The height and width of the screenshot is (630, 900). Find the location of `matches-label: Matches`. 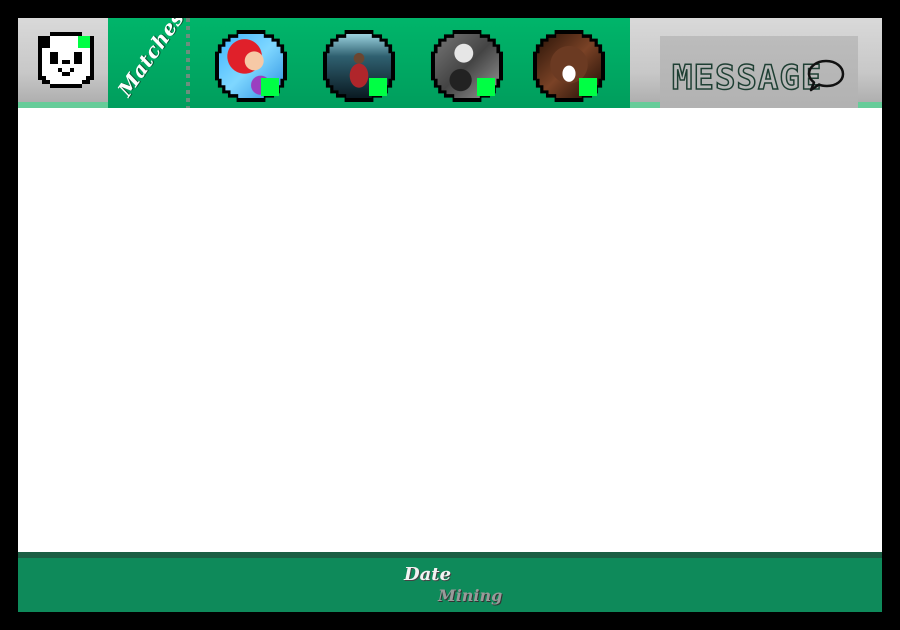

matches-label: Matches is located at coordinates (150, 59).